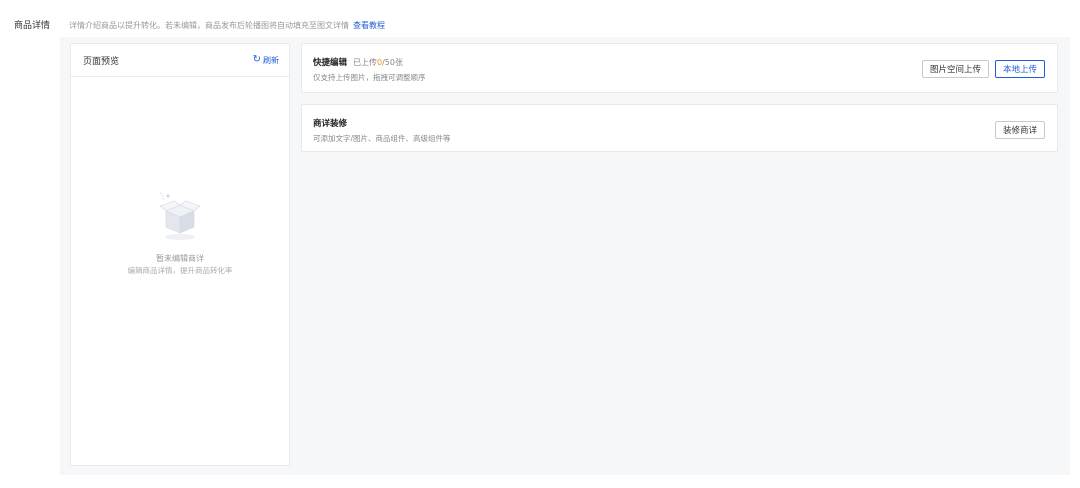  I want to click on image-space-upload-button: 图片空间上传, so click(955, 69).